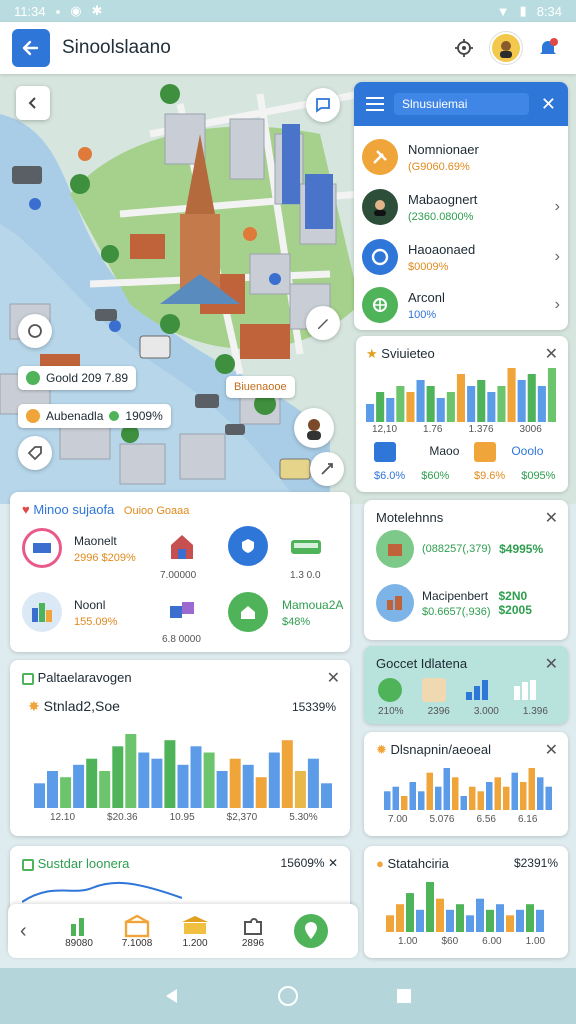 The height and width of the screenshot is (1024, 576). Describe the element at coordinates (490, 476) in the screenshot. I see `stats-item-a: $9.6%` at that location.